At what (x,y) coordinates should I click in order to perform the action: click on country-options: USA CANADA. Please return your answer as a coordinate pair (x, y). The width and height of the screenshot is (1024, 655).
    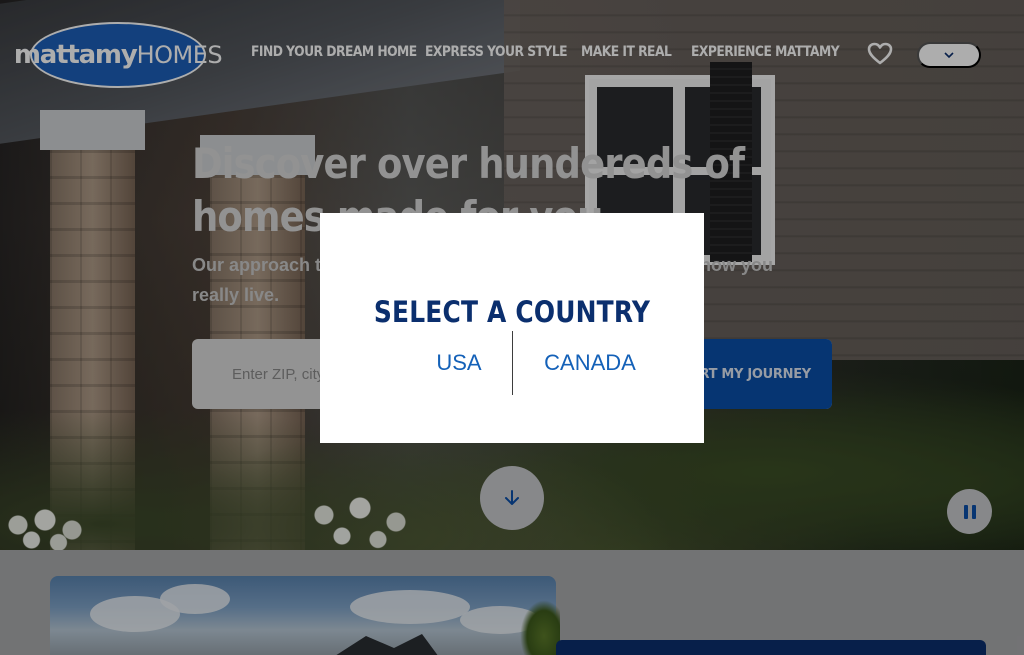
    Looking at the image, I should click on (512, 363).